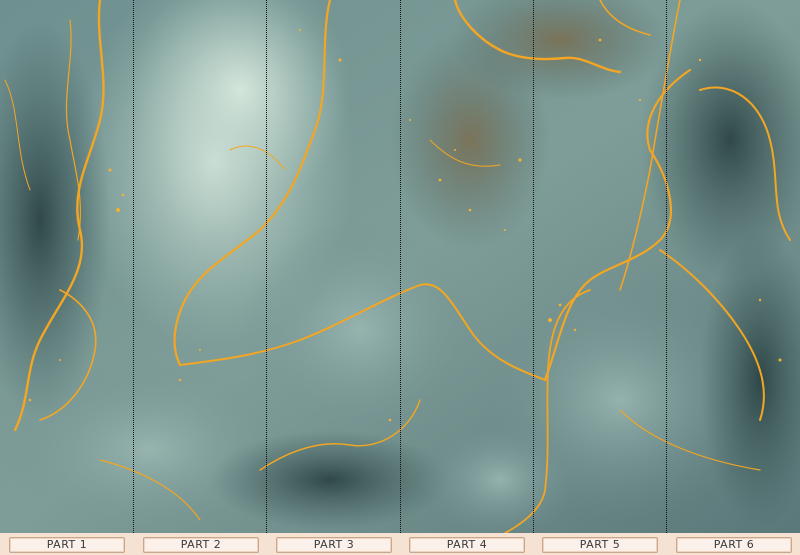  I want to click on panel-label-part-5: PART 5, so click(600, 545).